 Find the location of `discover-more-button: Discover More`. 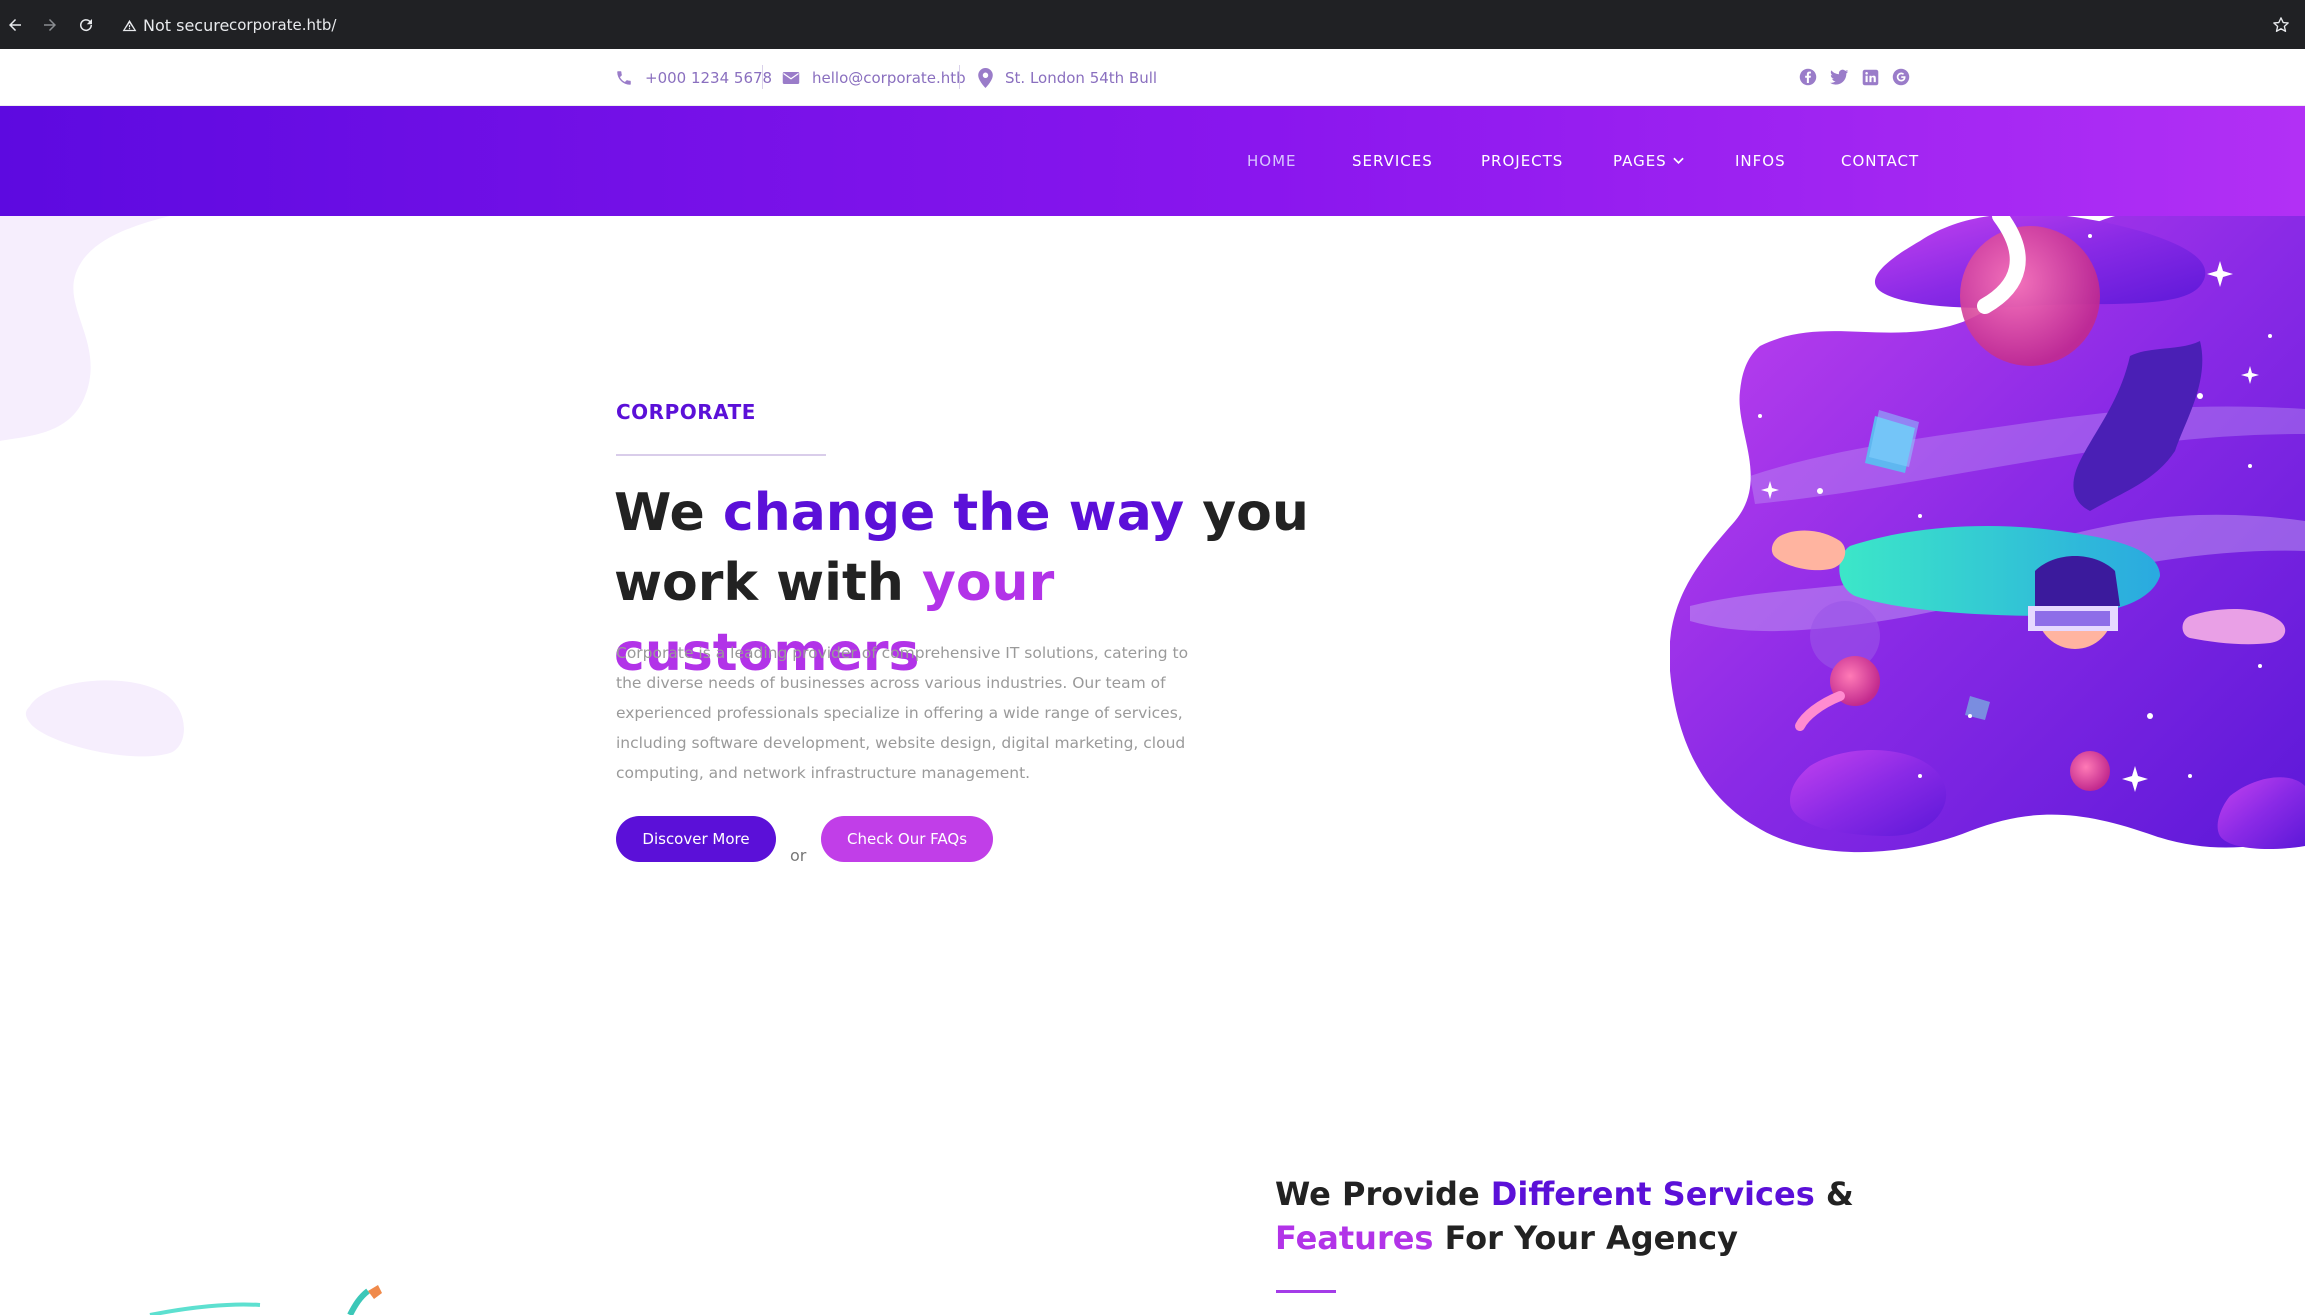

discover-more-button: Discover More is located at coordinates (696, 839).